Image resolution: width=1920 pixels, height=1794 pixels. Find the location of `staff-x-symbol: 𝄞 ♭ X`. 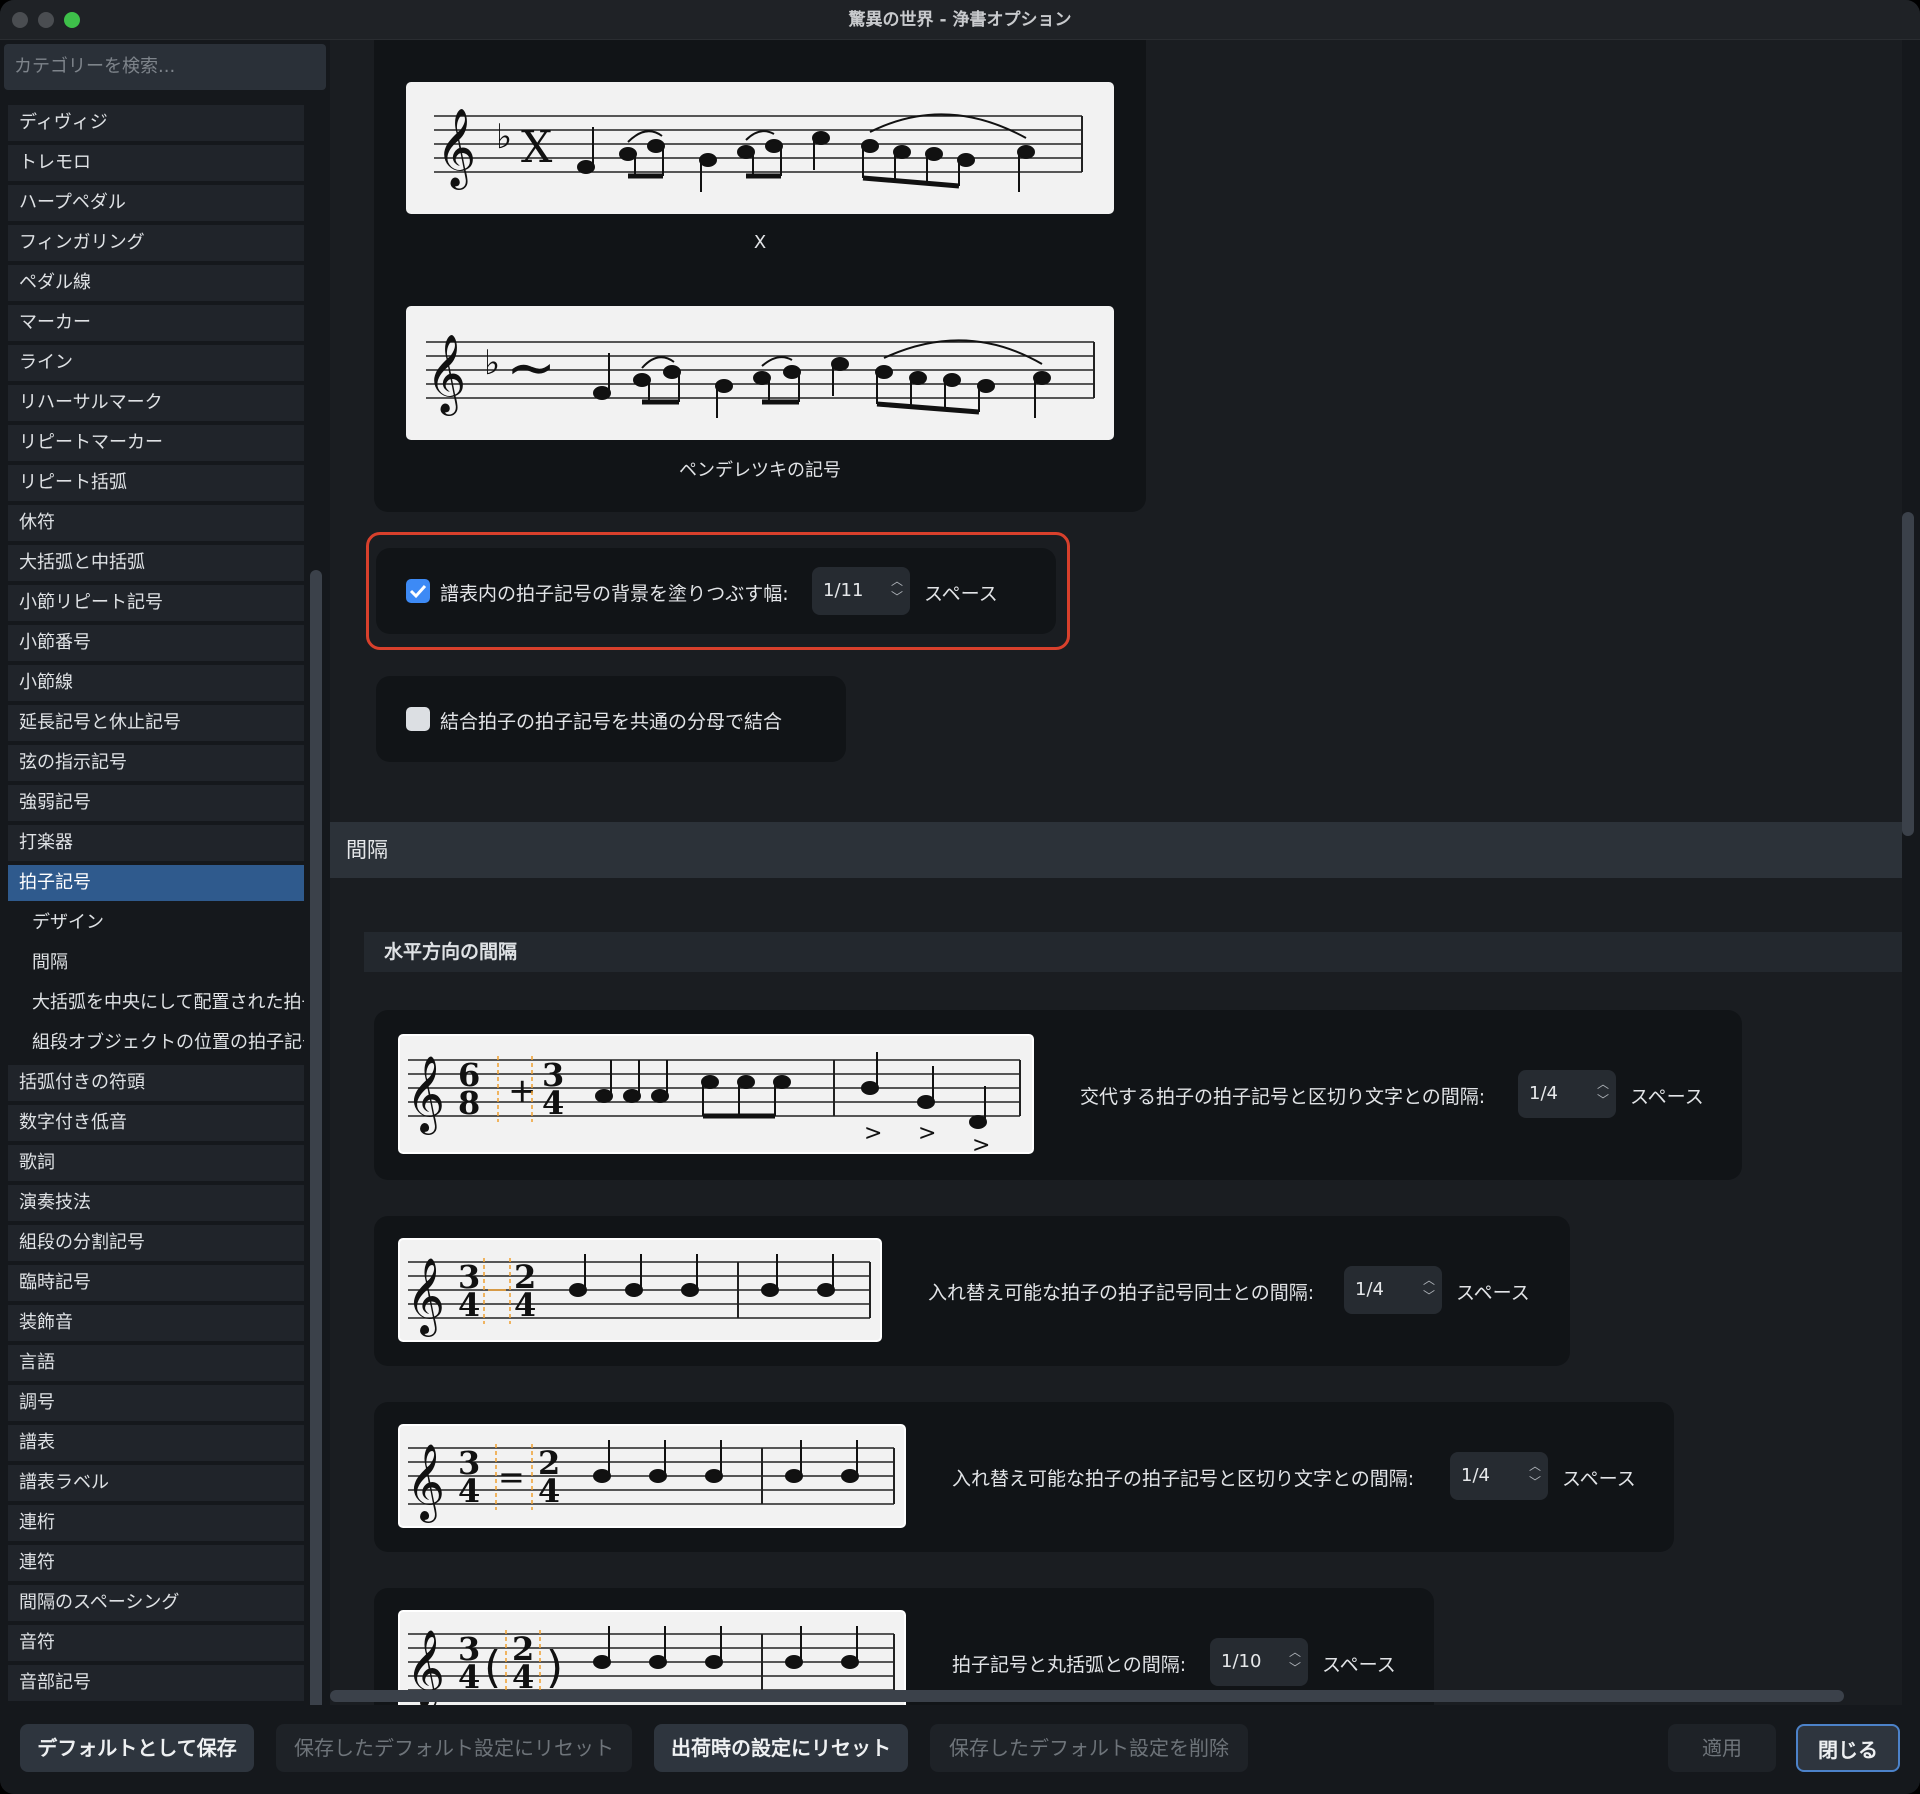

staff-x-symbol: 𝄞 ♭ X is located at coordinates (758, 150).